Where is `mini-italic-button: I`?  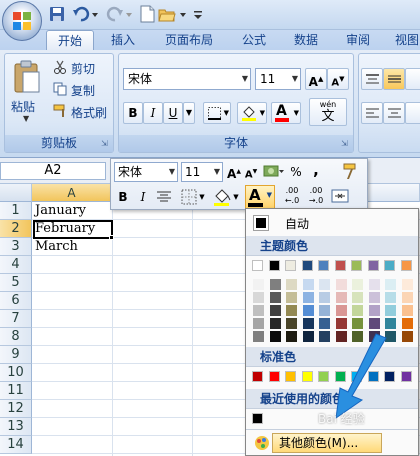
mini-italic-button: I is located at coordinates (143, 197).